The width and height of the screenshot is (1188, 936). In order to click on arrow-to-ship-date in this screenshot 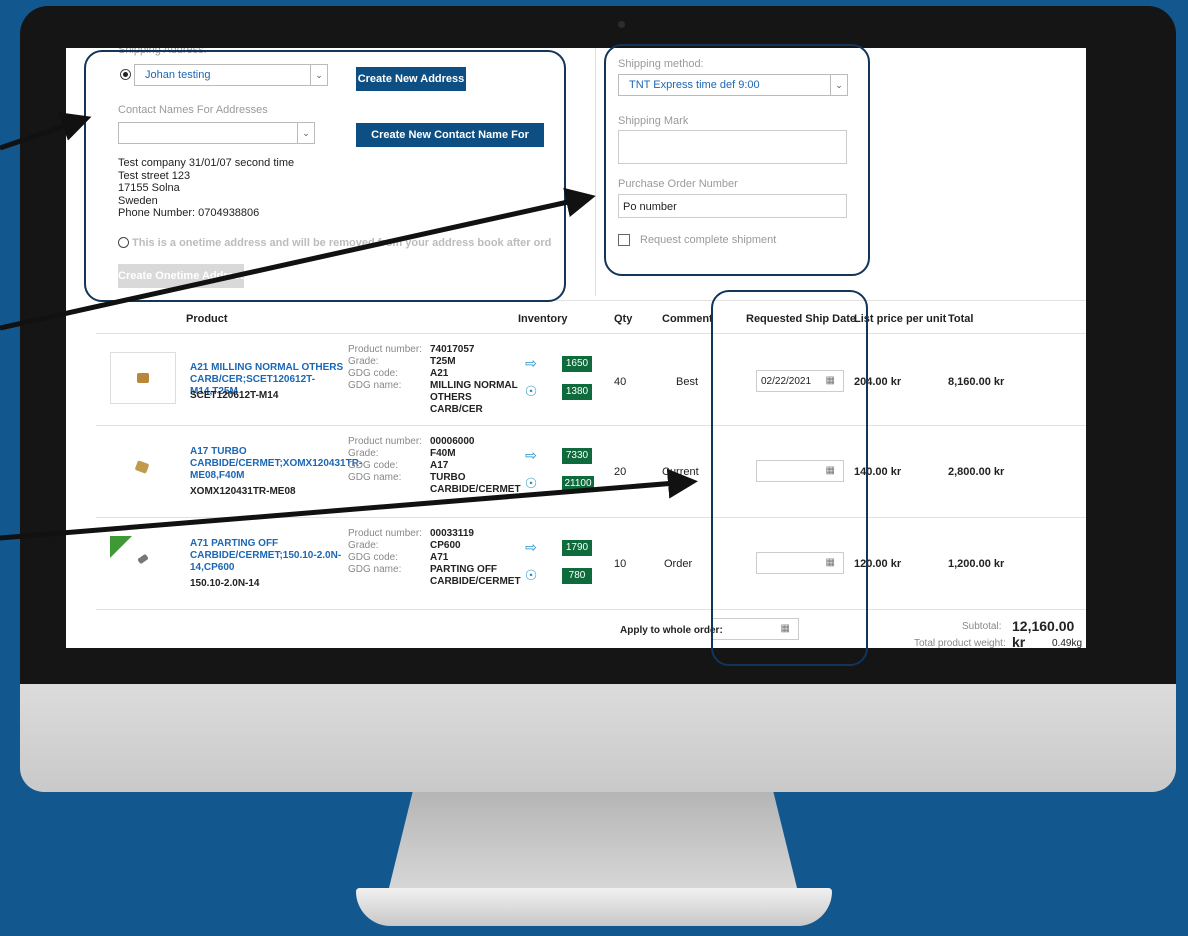, I will do `click(349, 504)`.